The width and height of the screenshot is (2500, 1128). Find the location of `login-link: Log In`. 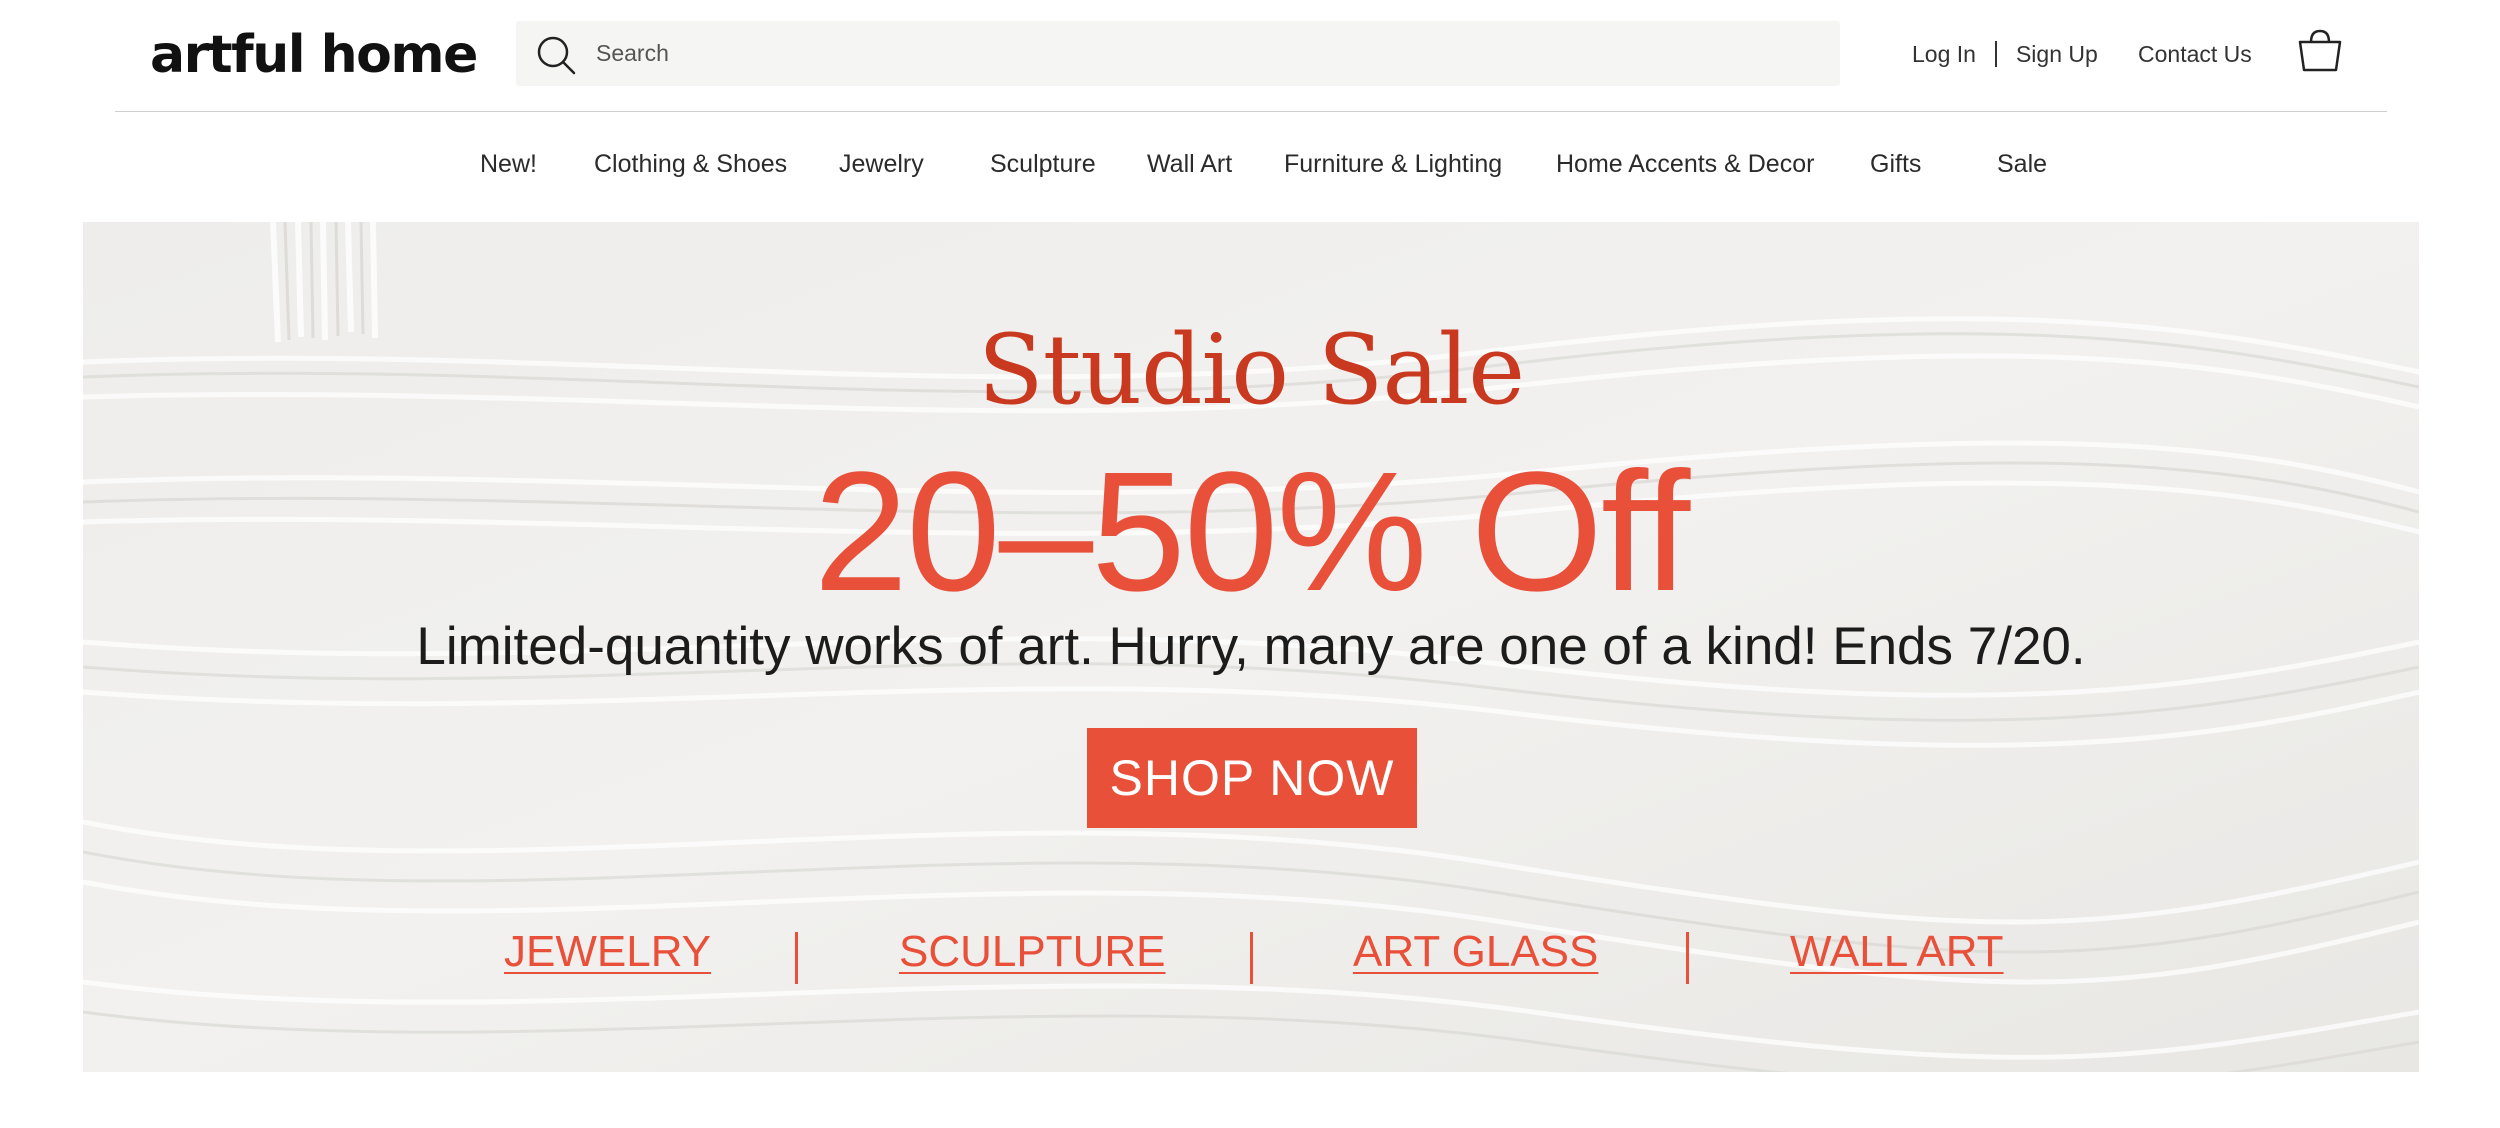

login-link: Log In is located at coordinates (1944, 54).